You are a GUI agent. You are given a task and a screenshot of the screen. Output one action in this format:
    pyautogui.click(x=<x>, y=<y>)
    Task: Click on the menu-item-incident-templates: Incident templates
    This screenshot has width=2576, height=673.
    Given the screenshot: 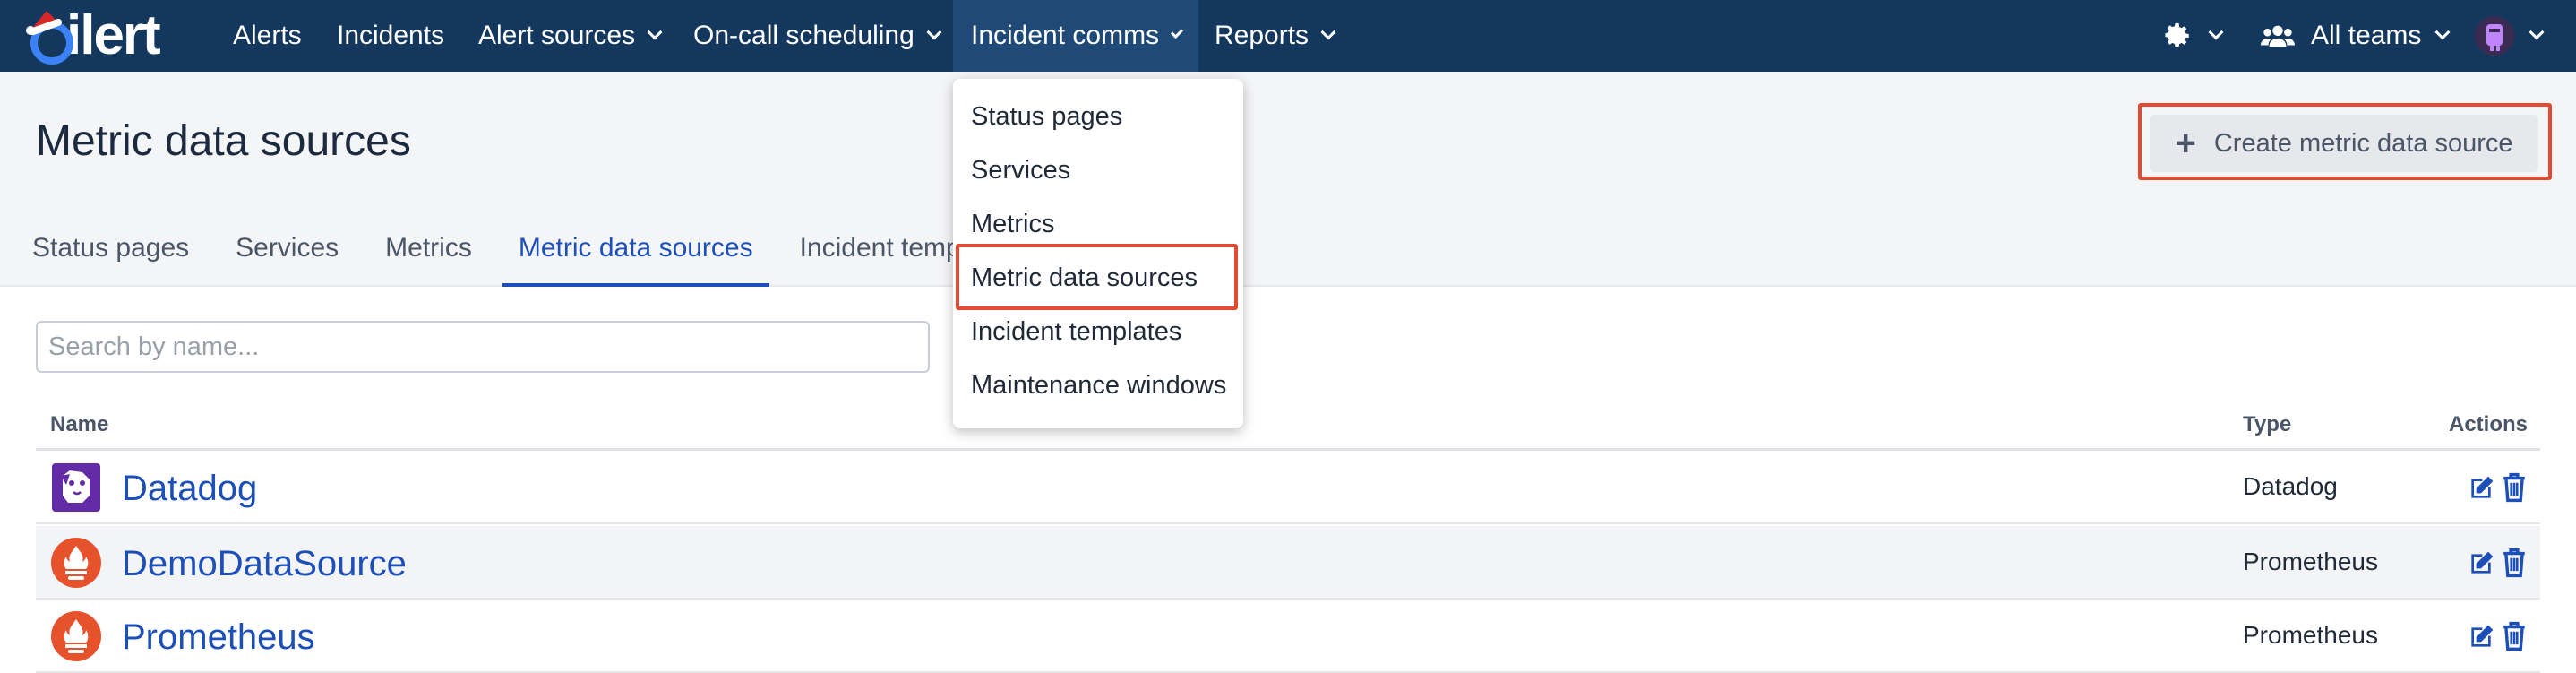 What is the action you would take?
    pyautogui.click(x=1076, y=332)
    